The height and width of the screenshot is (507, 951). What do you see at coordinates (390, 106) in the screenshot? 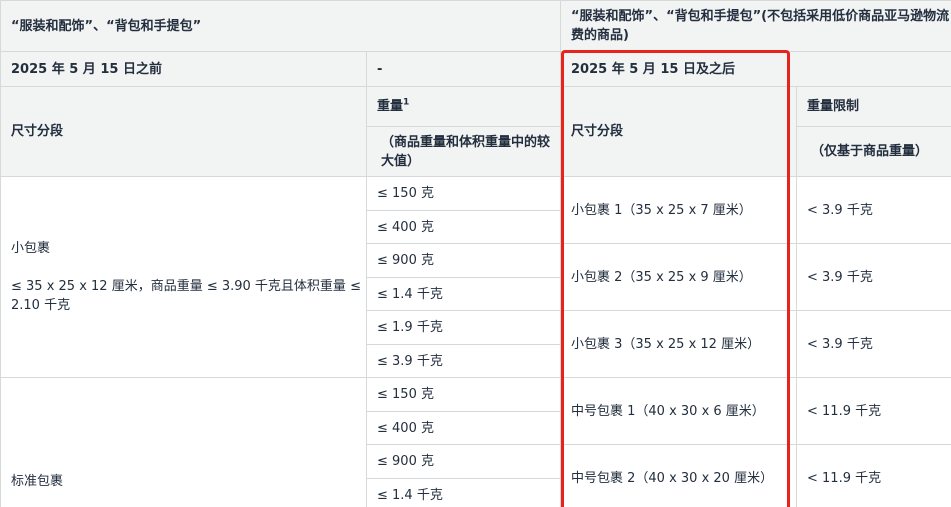
I see `col-weight-label: 重量` at bounding box center [390, 106].